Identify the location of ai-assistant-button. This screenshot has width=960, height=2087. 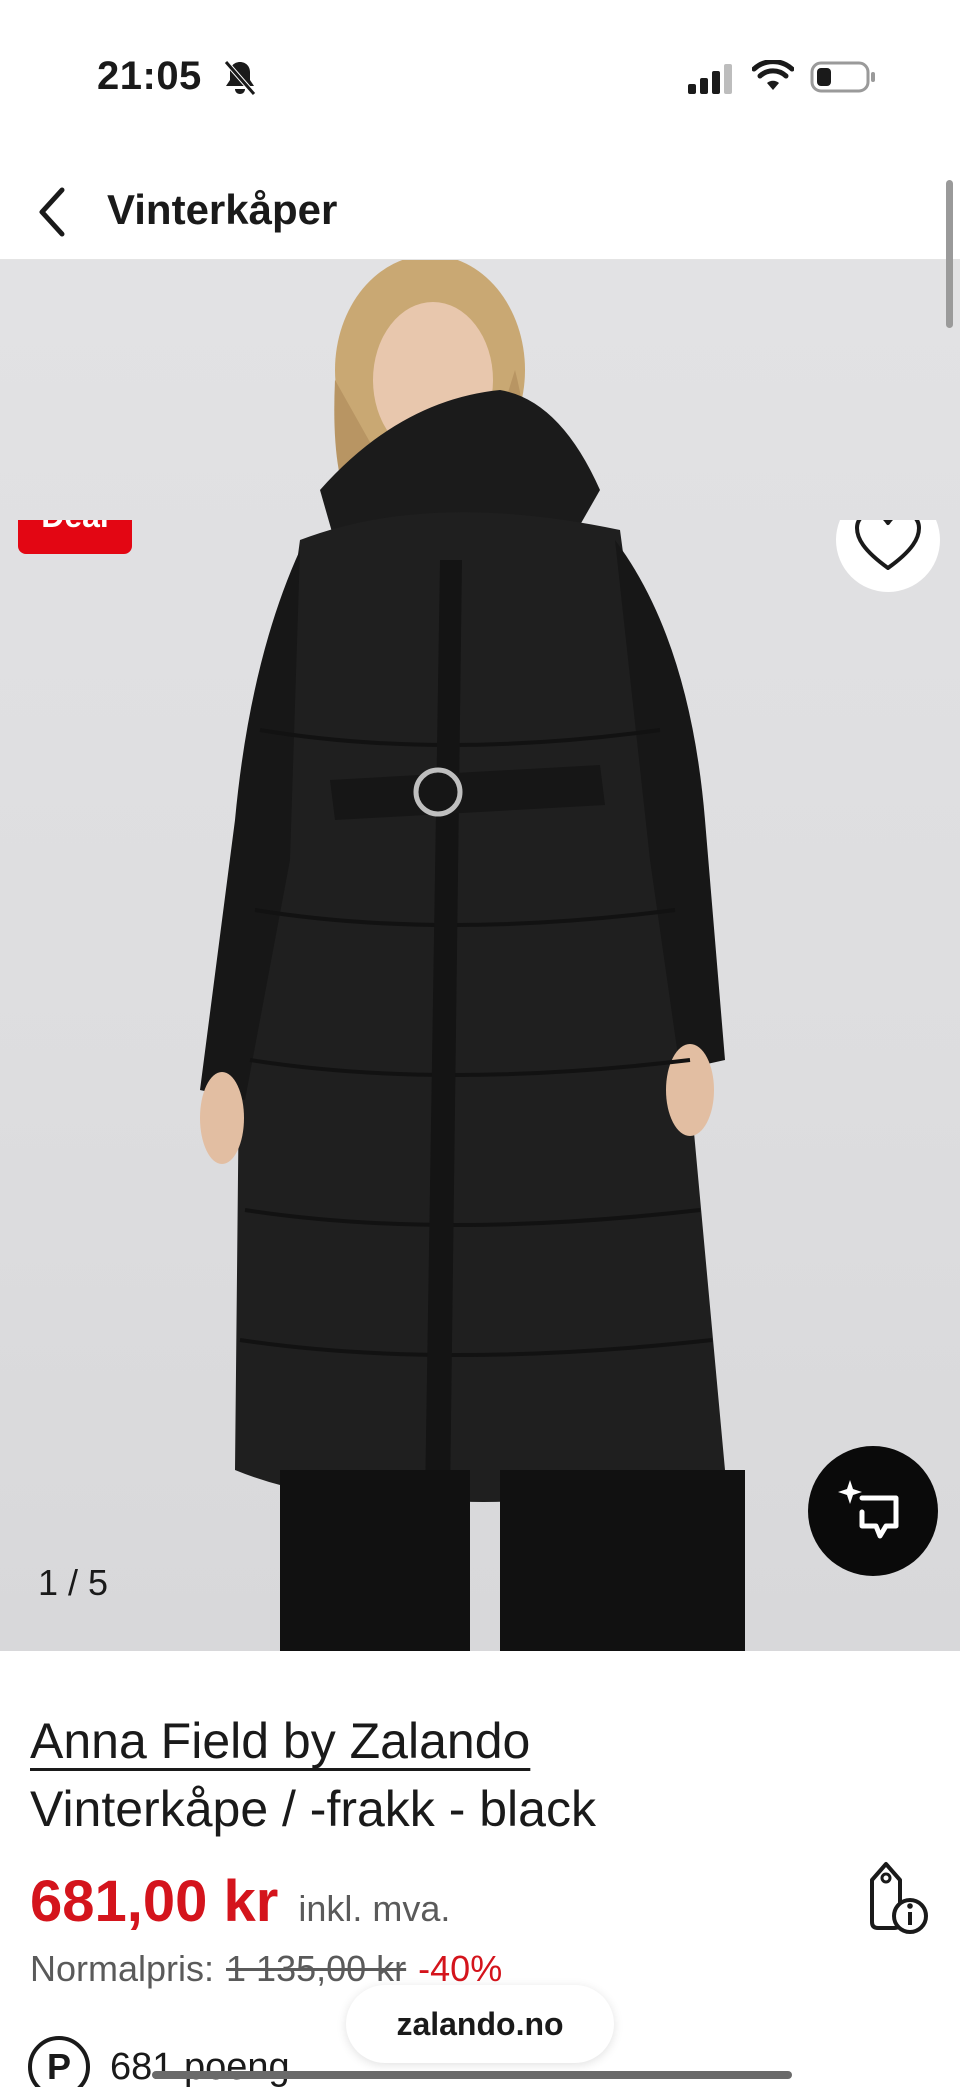
(873, 1511).